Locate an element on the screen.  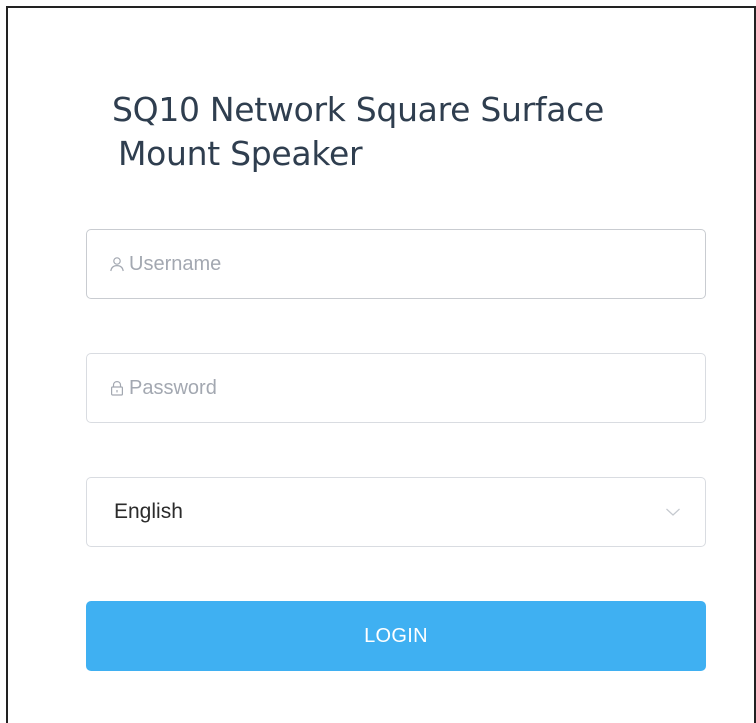
username-field is located at coordinates (396, 264).